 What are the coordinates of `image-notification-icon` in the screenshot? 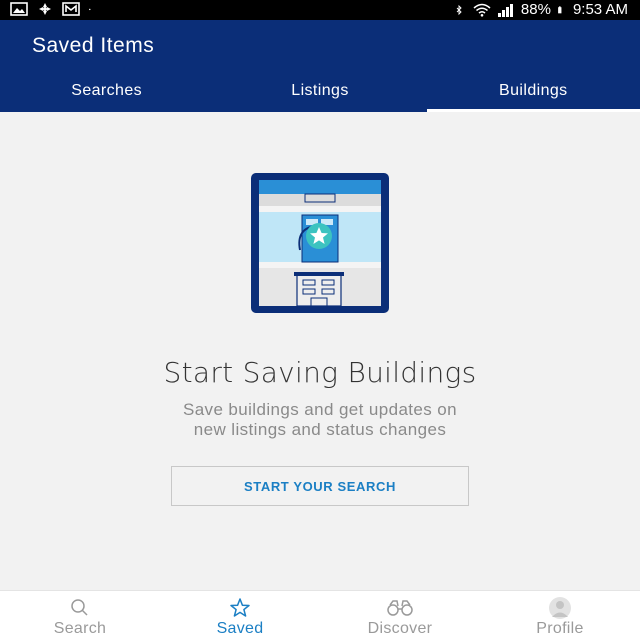 It's located at (19, 9).